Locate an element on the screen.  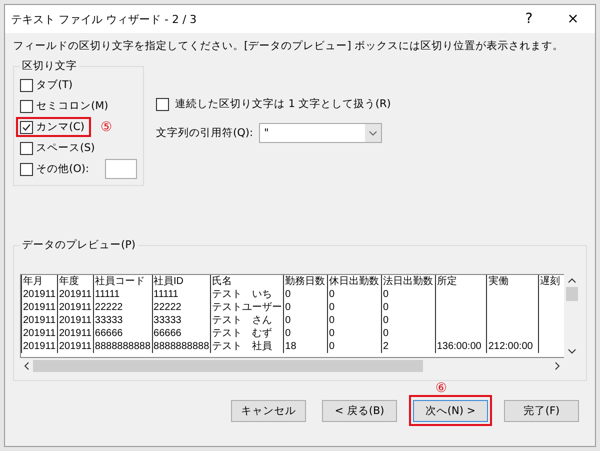
column-header: 氏名 is located at coordinates (247, 281).